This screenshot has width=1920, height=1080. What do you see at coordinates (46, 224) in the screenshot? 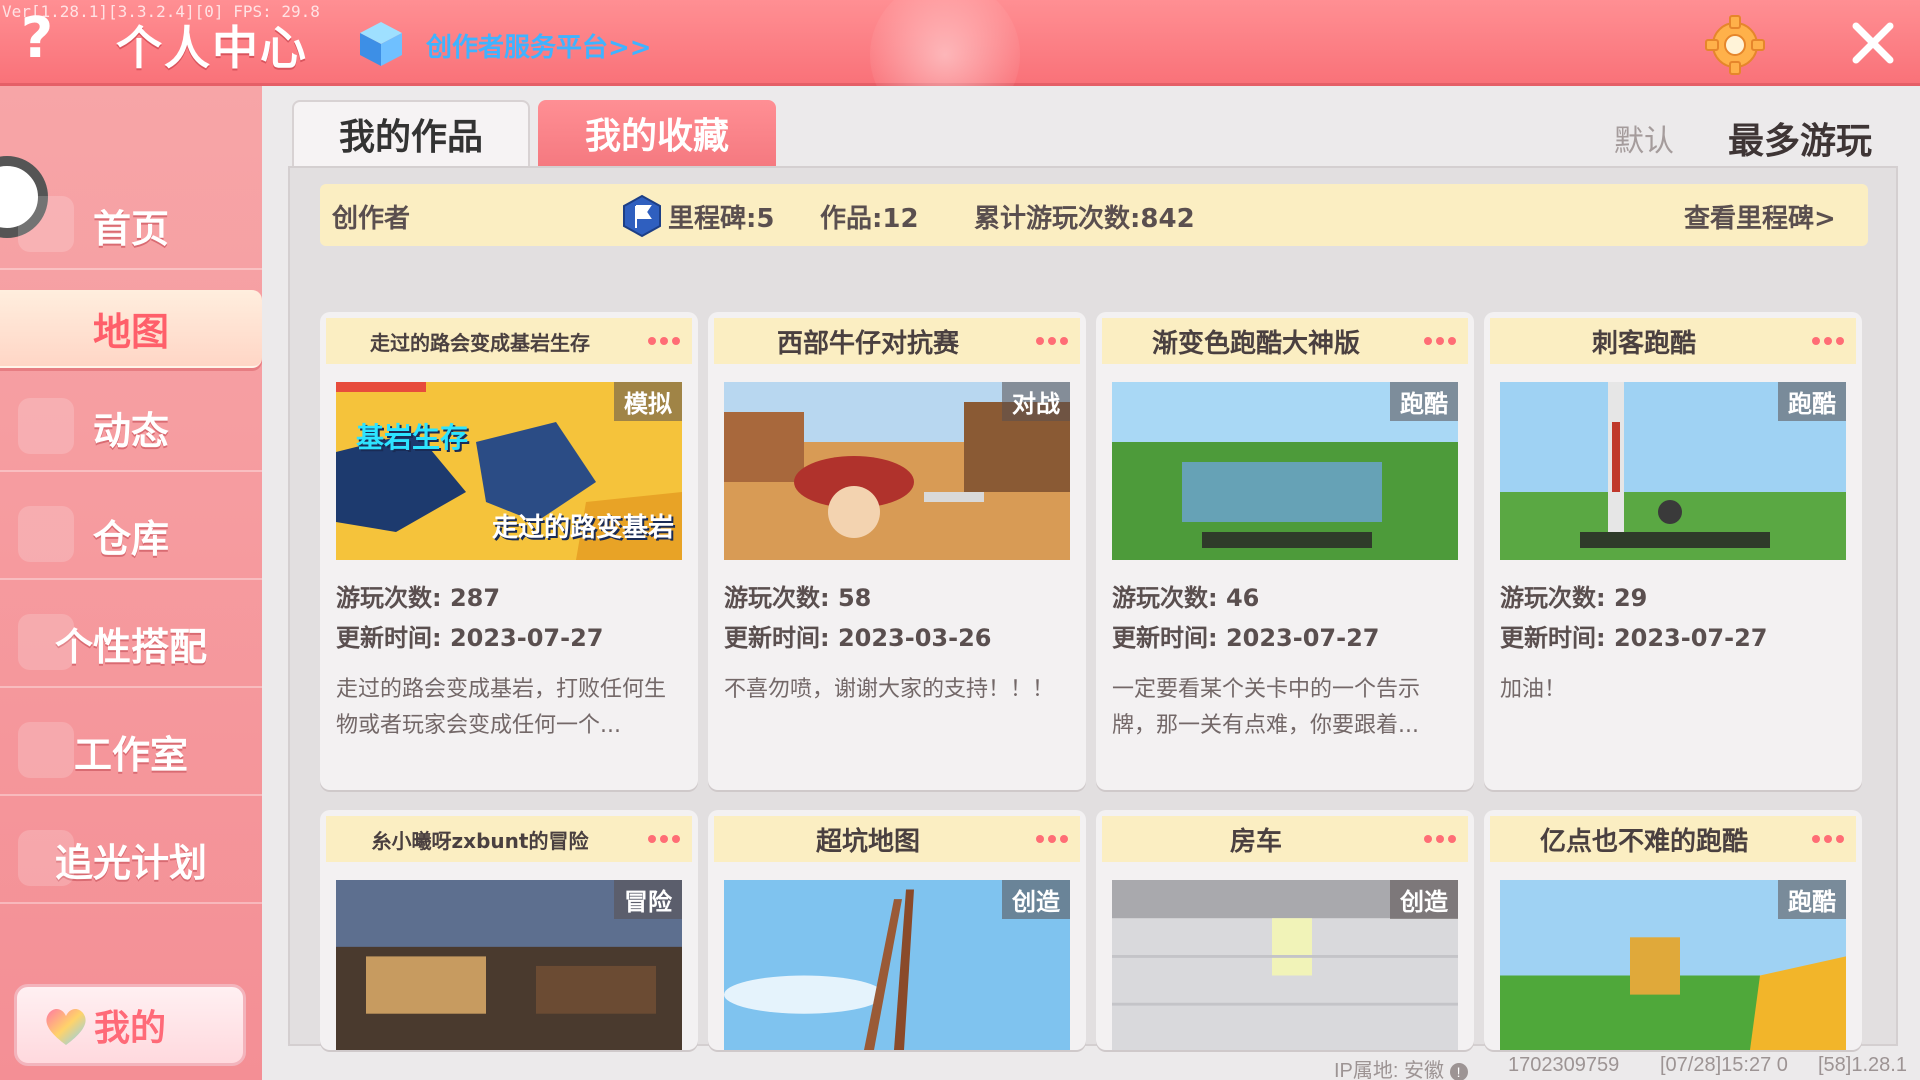
I see `home-icon` at bounding box center [46, 224].